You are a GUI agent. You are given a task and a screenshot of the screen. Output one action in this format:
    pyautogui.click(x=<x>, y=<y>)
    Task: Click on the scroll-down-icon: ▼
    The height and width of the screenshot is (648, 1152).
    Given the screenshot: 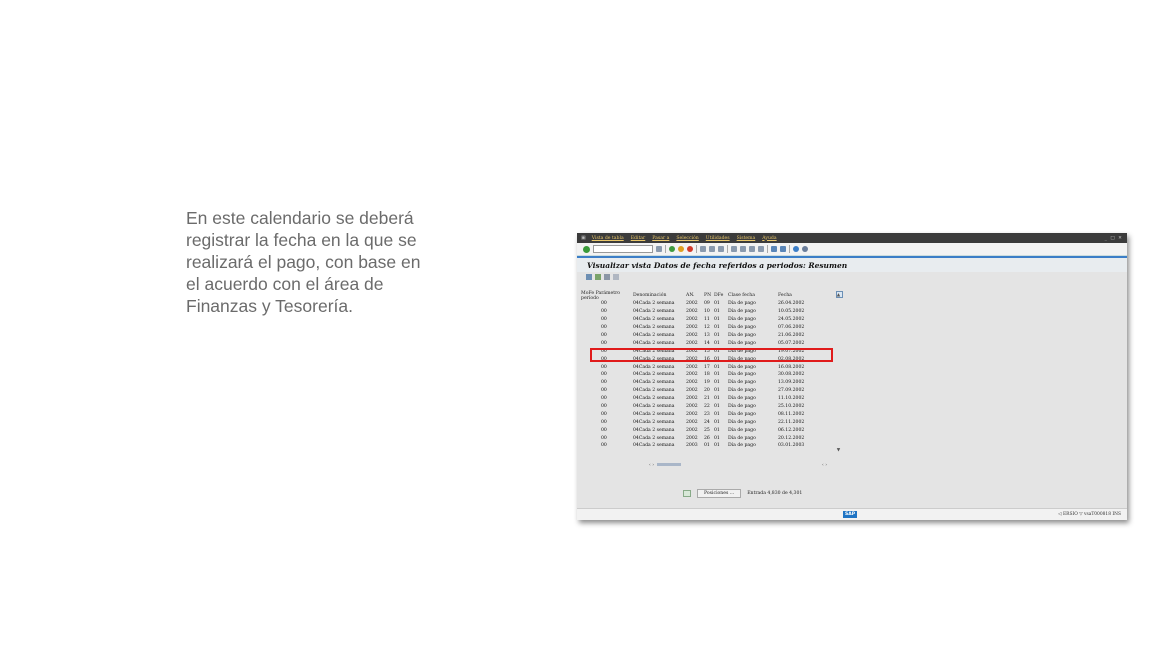 What is the action you would take?
    pyautogui.click(x=838, y=450)
    